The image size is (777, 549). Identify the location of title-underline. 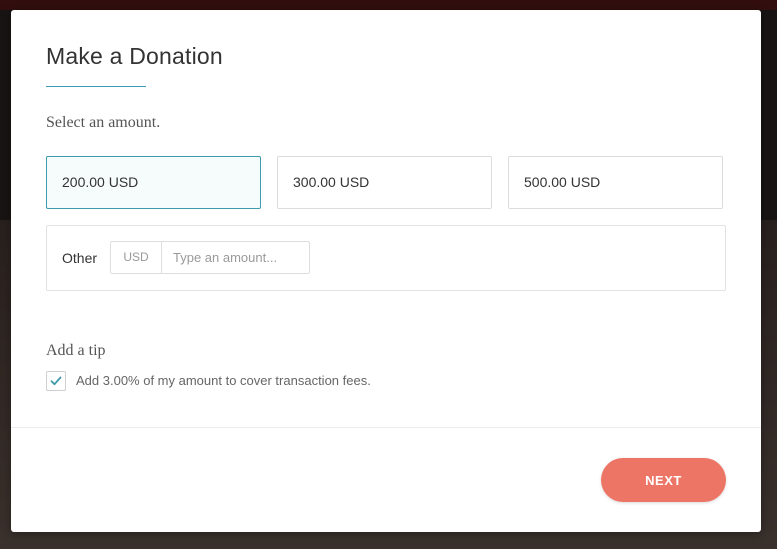
(96, 86).